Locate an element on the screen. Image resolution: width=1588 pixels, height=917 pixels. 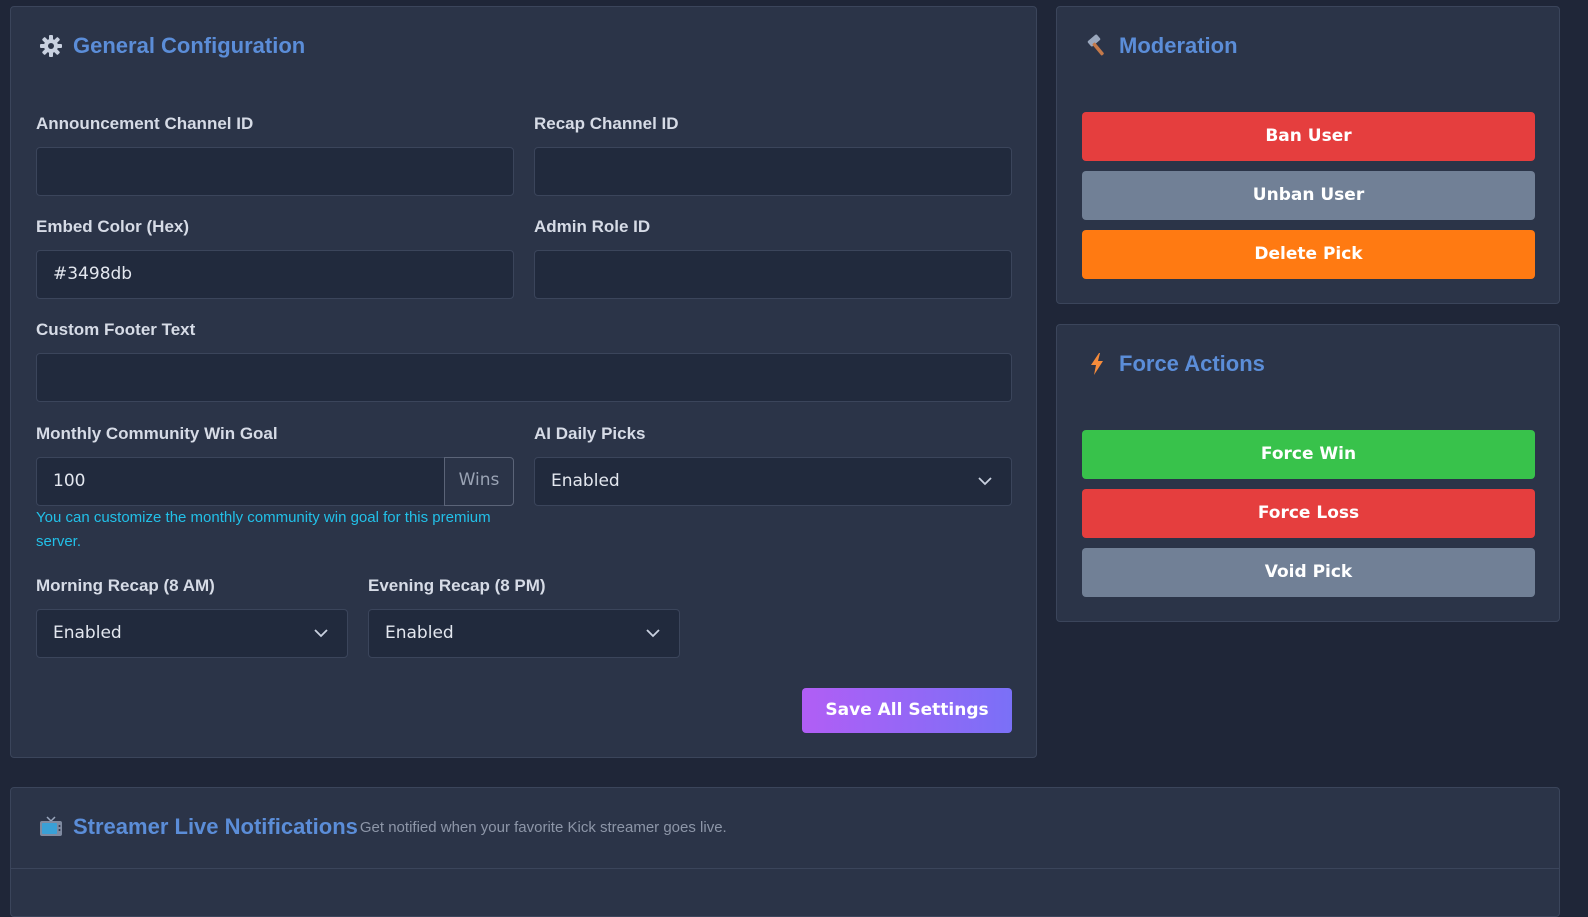
evening-recap-select: Enabled is located at coordinates (524, 633).